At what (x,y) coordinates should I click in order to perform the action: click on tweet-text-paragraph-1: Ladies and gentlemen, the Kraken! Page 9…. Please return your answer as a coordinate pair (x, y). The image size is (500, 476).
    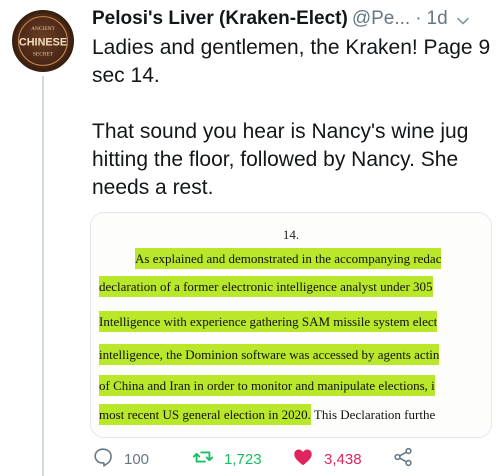
    Looking at the image, I should click on (291, 61).